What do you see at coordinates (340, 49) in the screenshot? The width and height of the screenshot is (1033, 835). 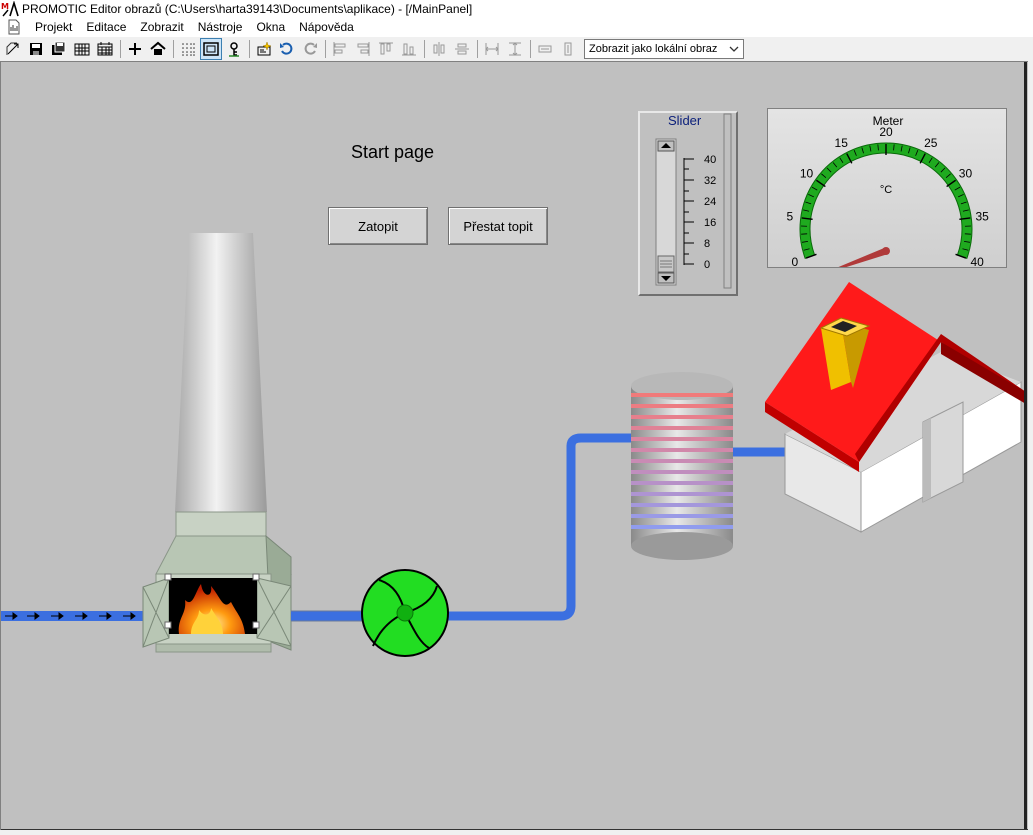 I see `align-left-icon` at bounding box center [340, 49].